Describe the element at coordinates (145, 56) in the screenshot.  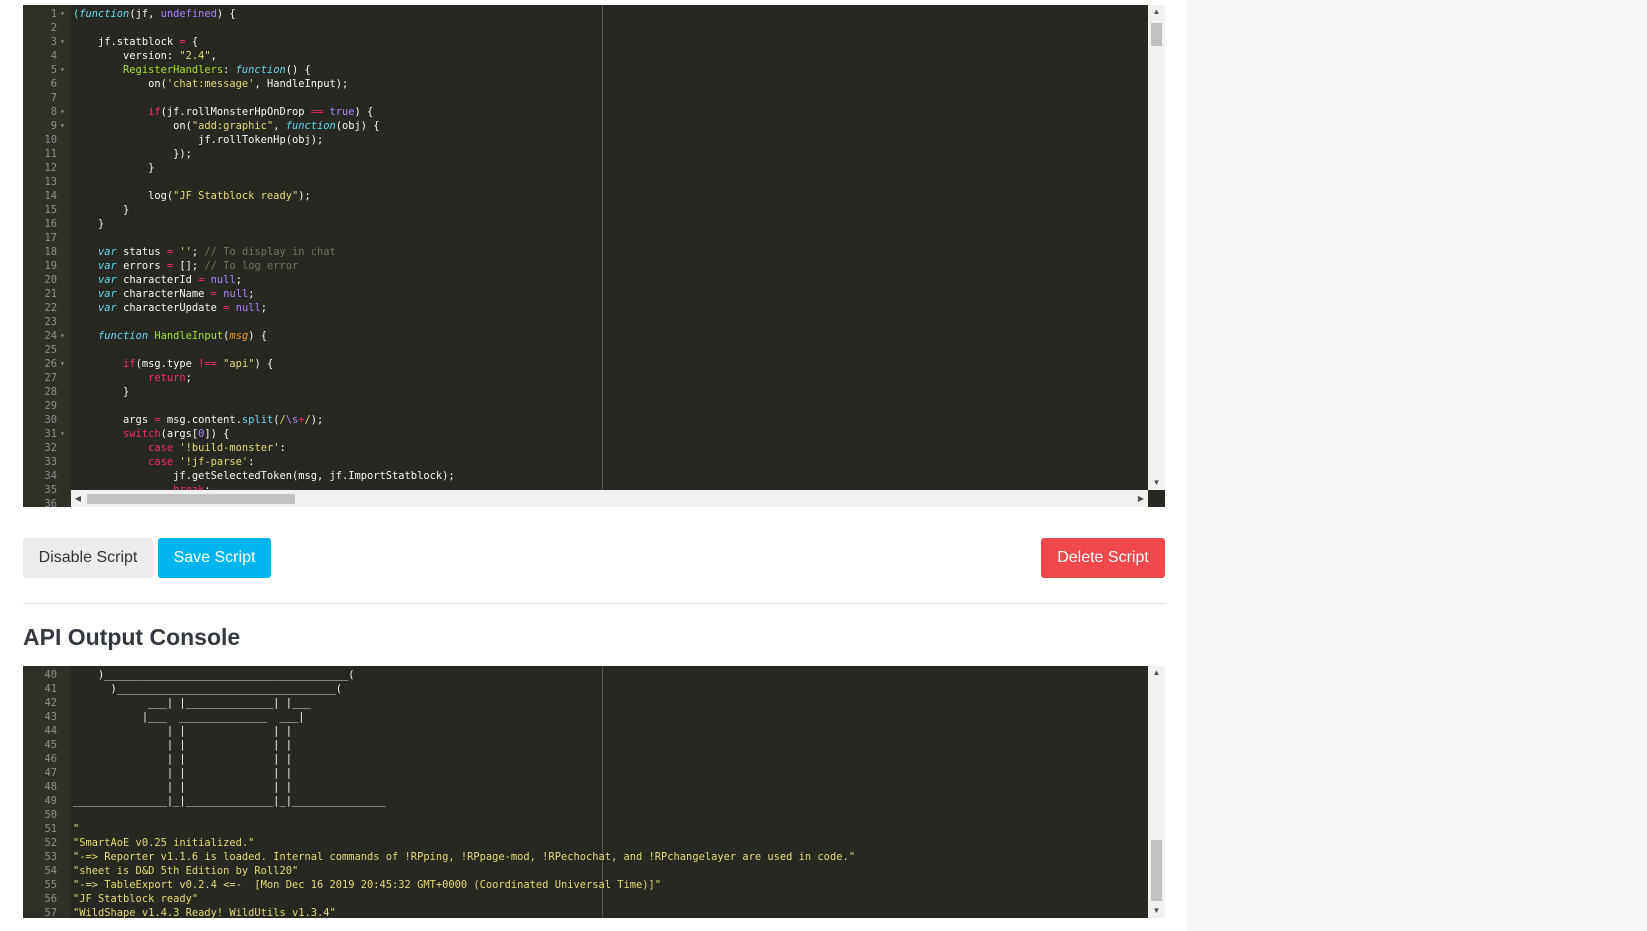
I see `code-line-text: version: "2.4",` at that location.